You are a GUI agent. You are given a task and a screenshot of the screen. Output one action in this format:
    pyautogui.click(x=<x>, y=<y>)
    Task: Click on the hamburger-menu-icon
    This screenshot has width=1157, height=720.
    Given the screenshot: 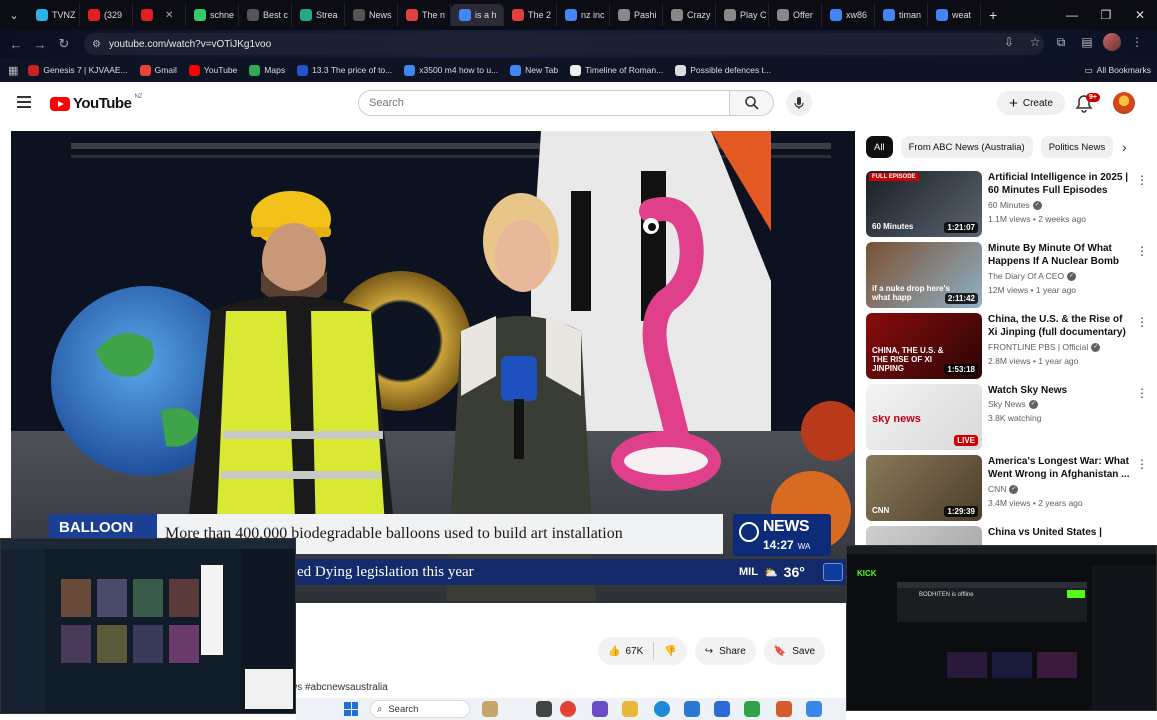 What is the action you would take?
    pyautogui.click(x=24, y=102)
    